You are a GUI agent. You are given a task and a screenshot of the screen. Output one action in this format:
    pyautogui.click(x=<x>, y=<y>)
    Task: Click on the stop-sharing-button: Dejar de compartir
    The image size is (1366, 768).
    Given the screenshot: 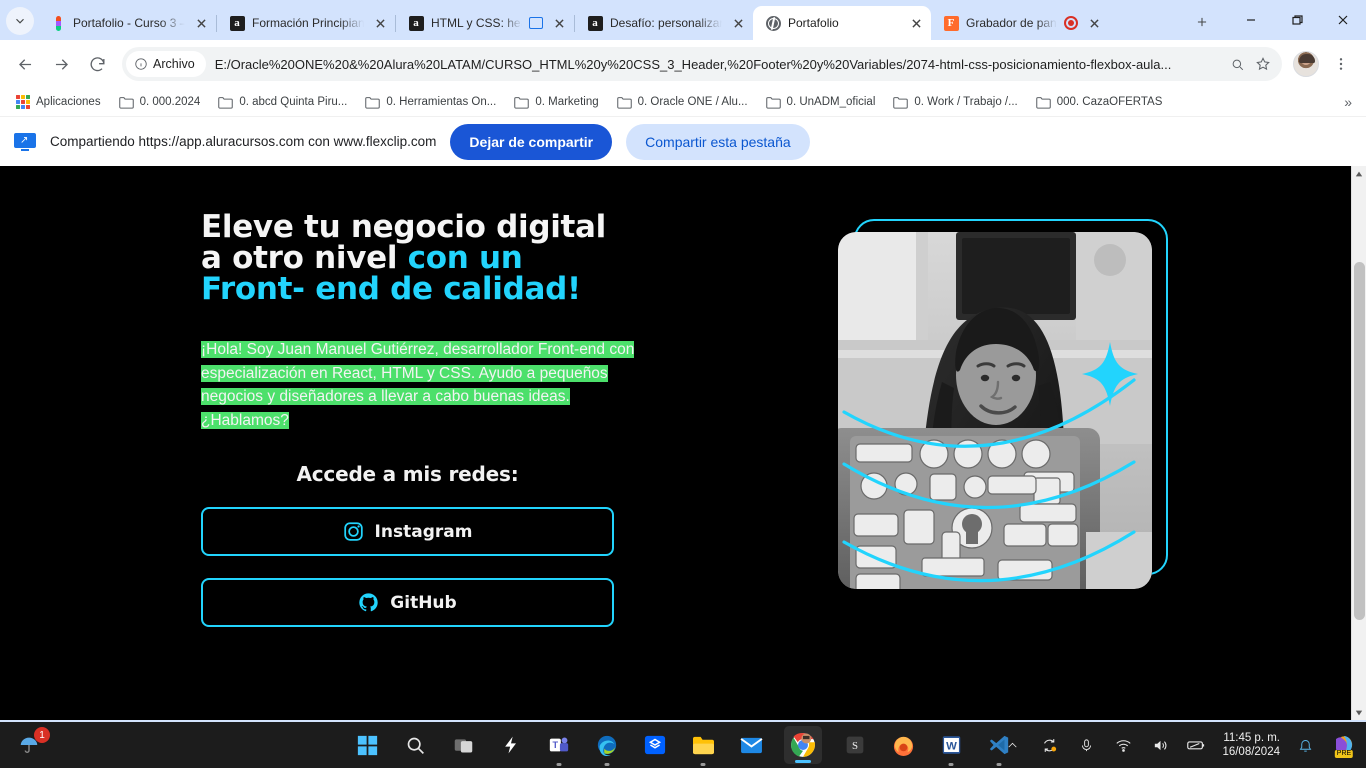 What is the action you would take?
    pyautogui.click(x=531, y=141)
    